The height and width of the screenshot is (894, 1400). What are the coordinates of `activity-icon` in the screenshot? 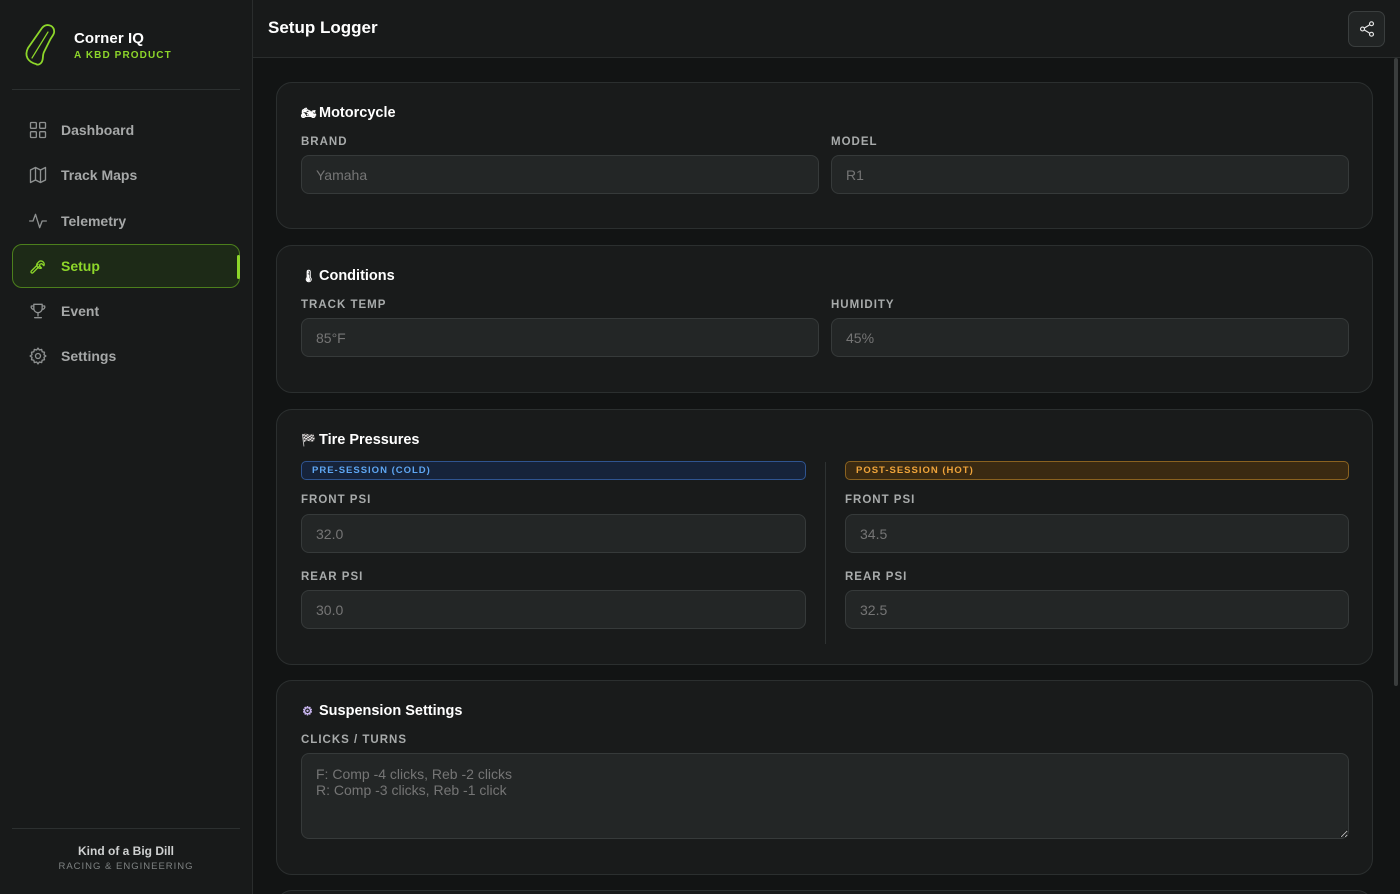 It's located at (38, 220).